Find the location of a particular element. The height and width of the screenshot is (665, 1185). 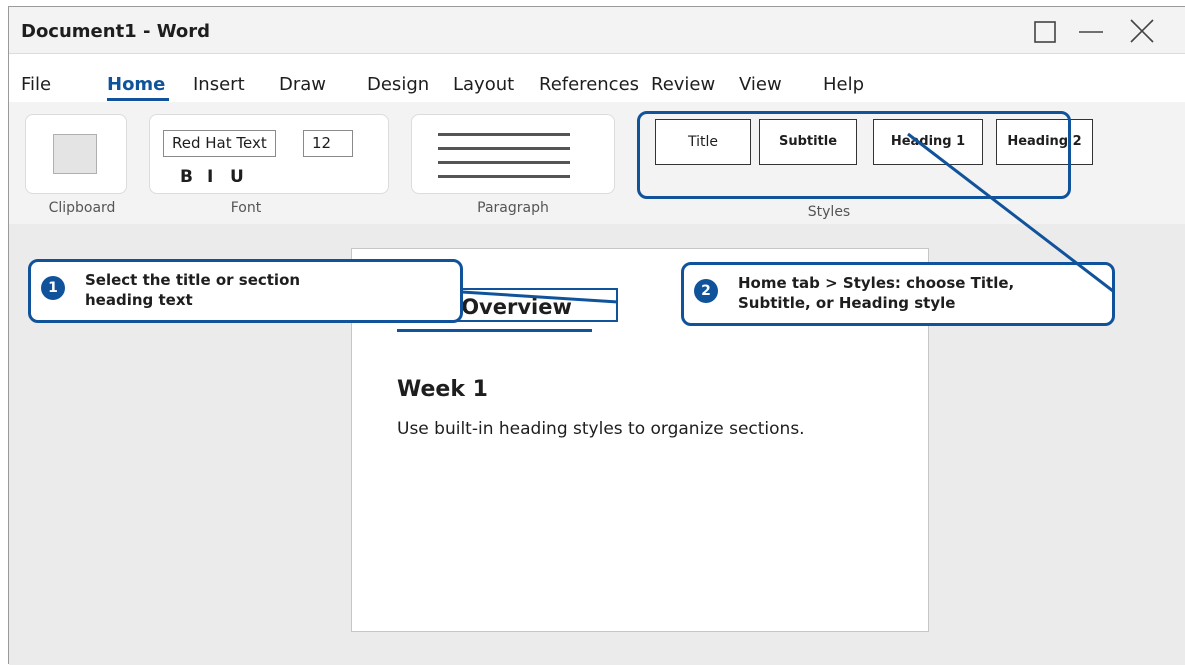

font-group: Red Hat Text 12 B I U is located at coordinates (269, 154).